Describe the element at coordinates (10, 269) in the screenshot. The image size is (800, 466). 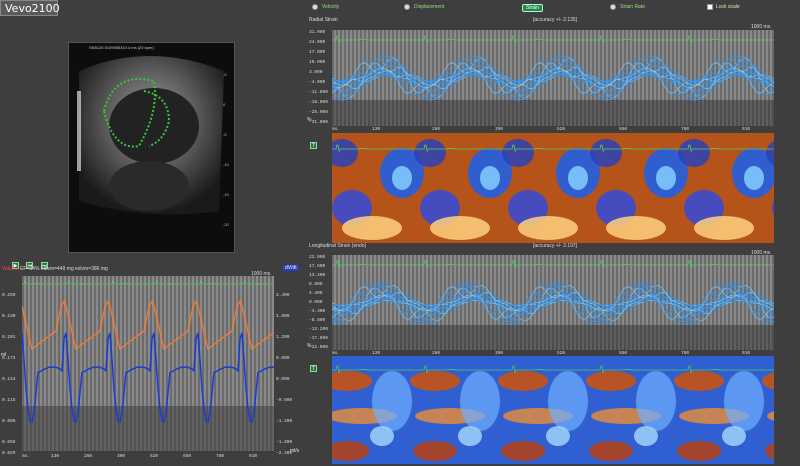
I see `volume-title: Volume` at that location.